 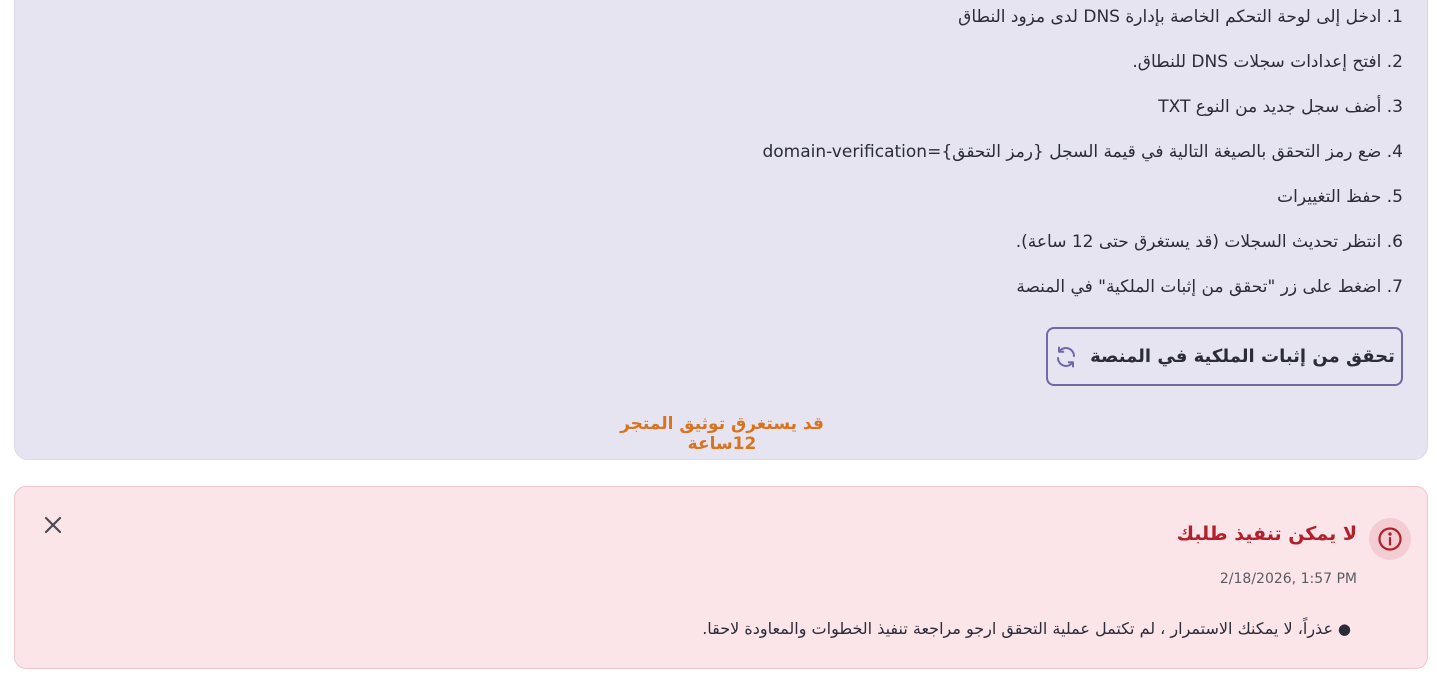 What do you see at coordinates (1390, 539) in the screenshot?
I see `info-icon` at bounding box center [1390, 539].